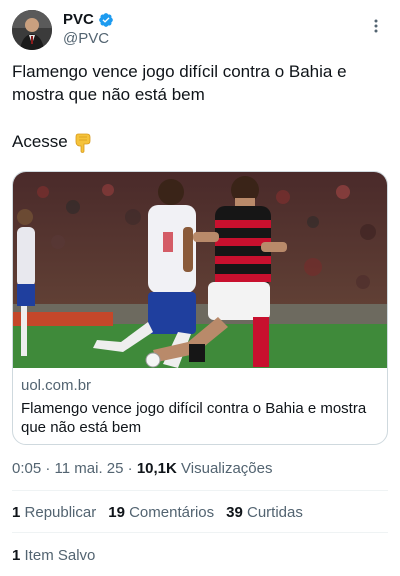 This screenshot has height=576, width=400. Describe the element at coordinates (234, 512) in the screenshot. I see `likes-count: 39` at that location.